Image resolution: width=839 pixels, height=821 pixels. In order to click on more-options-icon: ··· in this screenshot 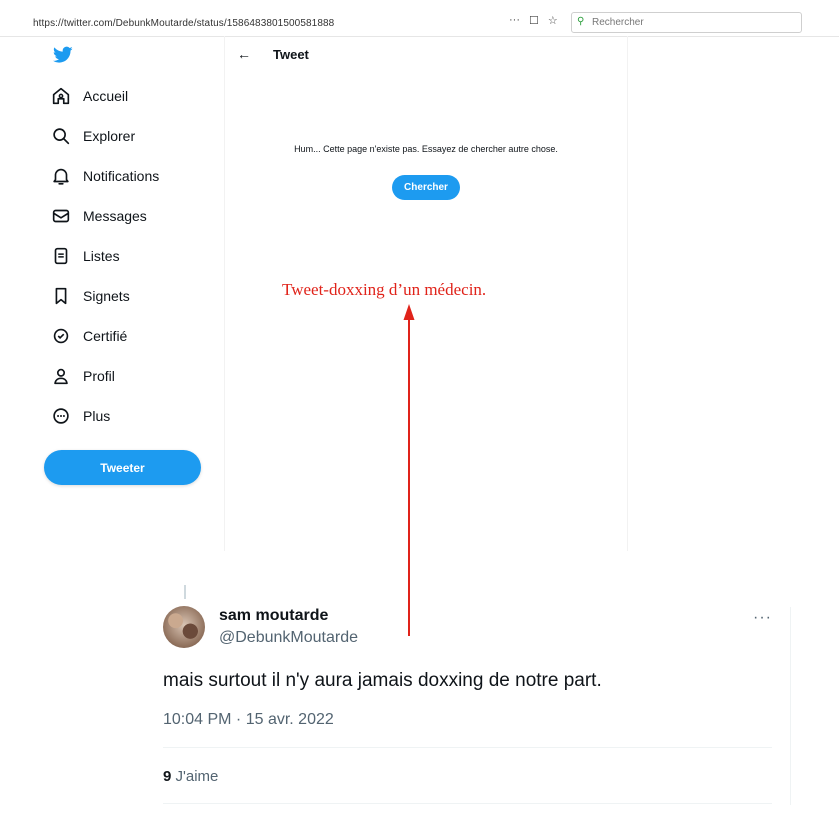, I will do `click(762, 618)`.